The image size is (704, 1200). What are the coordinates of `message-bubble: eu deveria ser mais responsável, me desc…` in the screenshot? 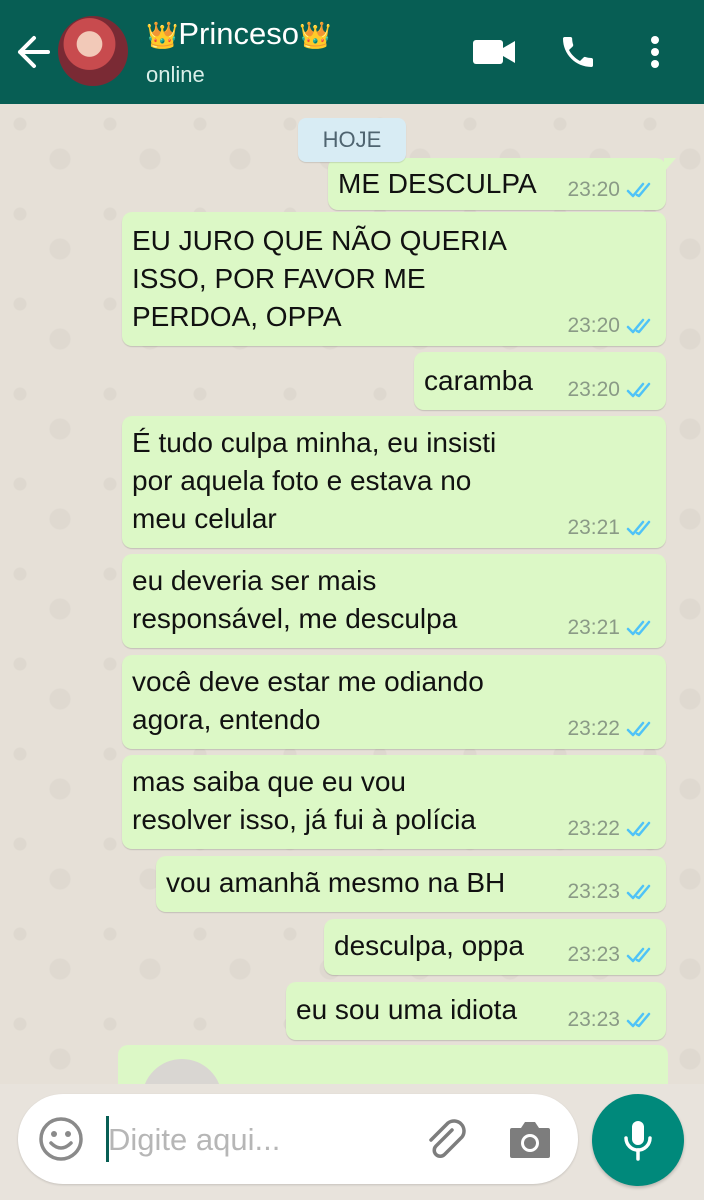 It's located at (394, 601).